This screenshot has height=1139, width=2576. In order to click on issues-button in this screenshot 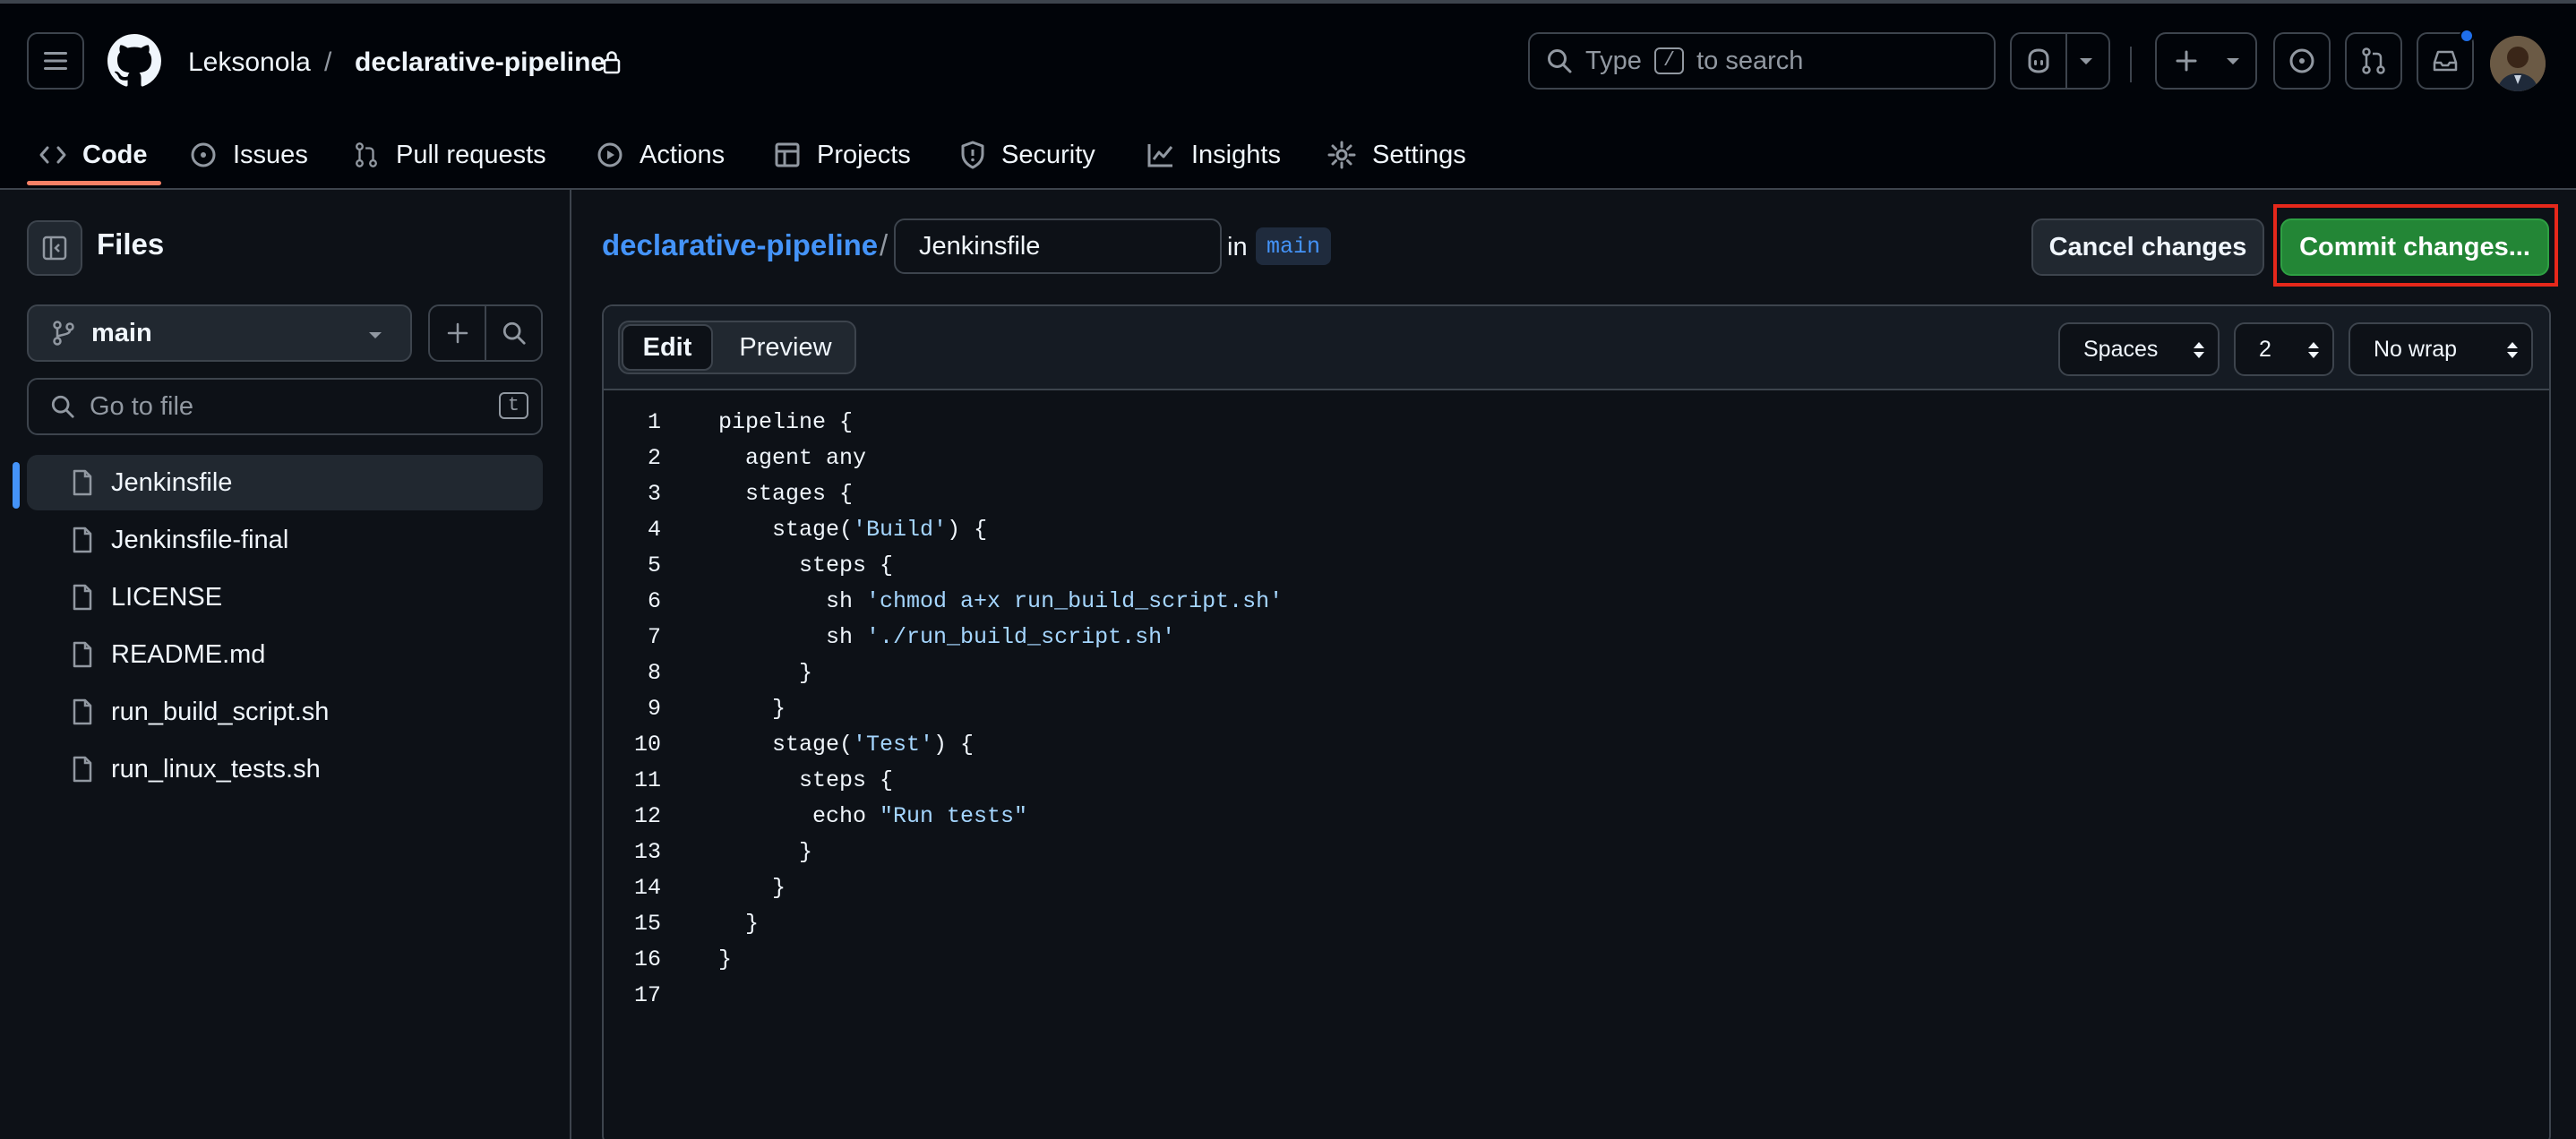, I will do `click(2302, 61)`.